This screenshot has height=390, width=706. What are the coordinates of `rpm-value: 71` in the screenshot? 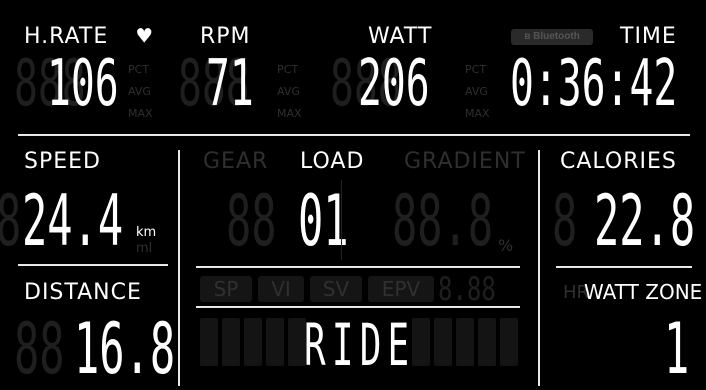 It's located at (230, 84).